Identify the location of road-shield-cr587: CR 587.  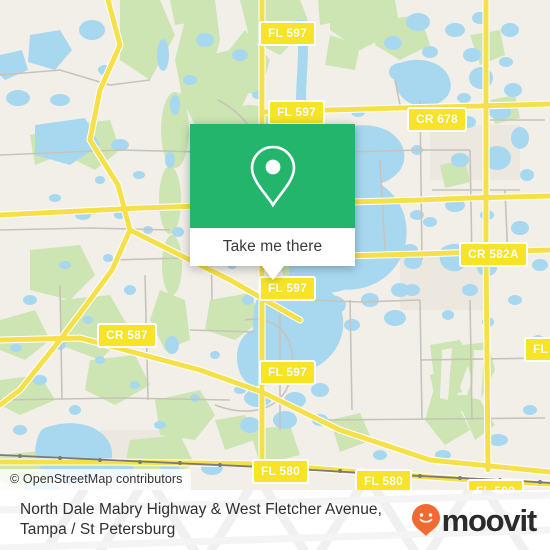
(127, 335).